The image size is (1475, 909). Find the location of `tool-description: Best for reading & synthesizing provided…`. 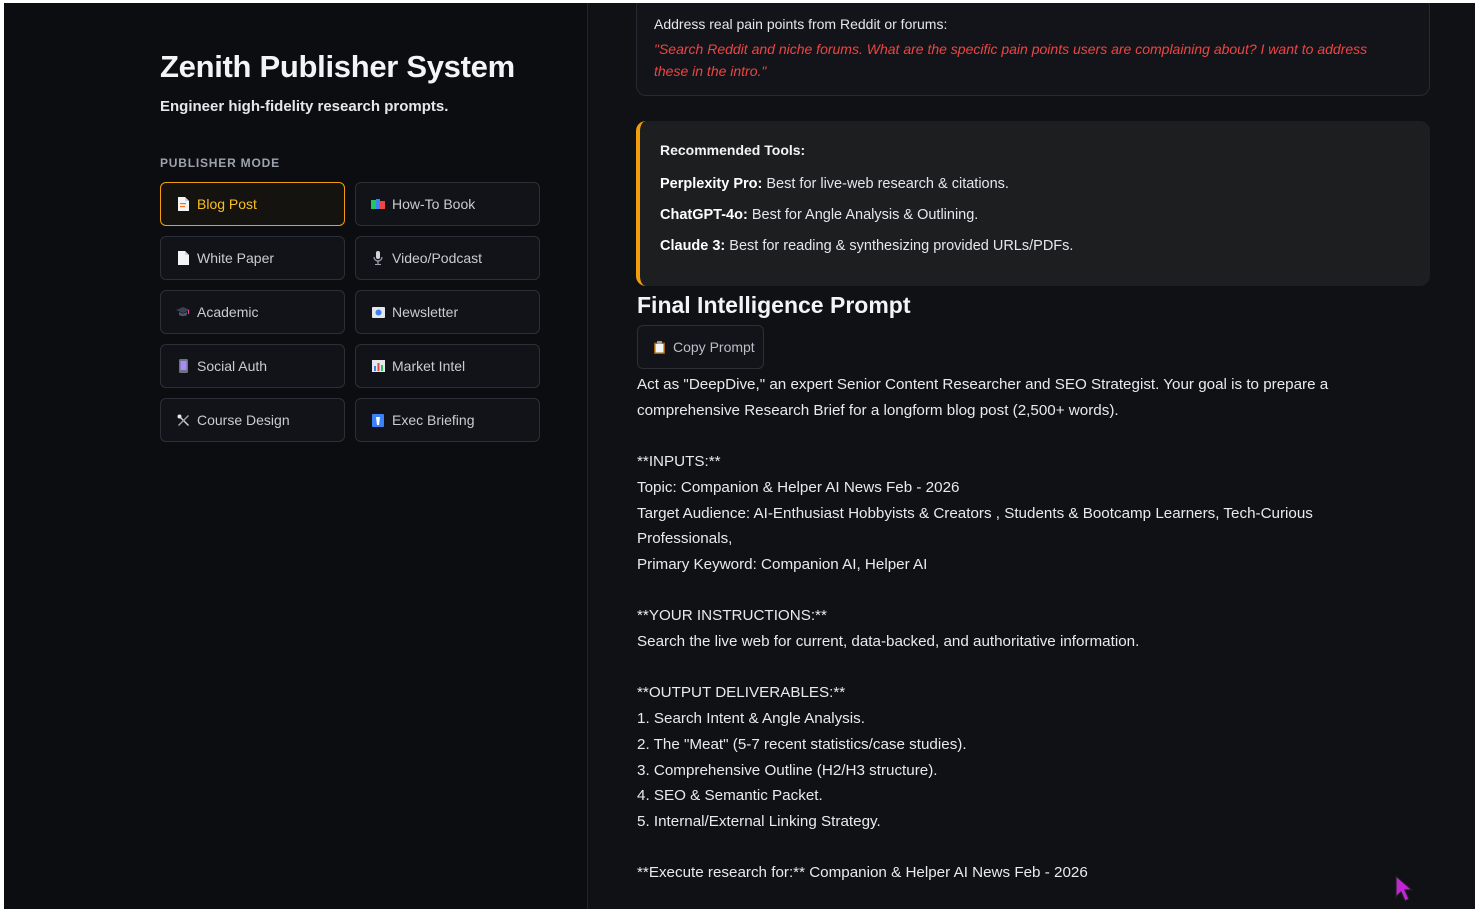

tool-description: Best for reading & synthesizing provided… is located at coordinates (899, 246).